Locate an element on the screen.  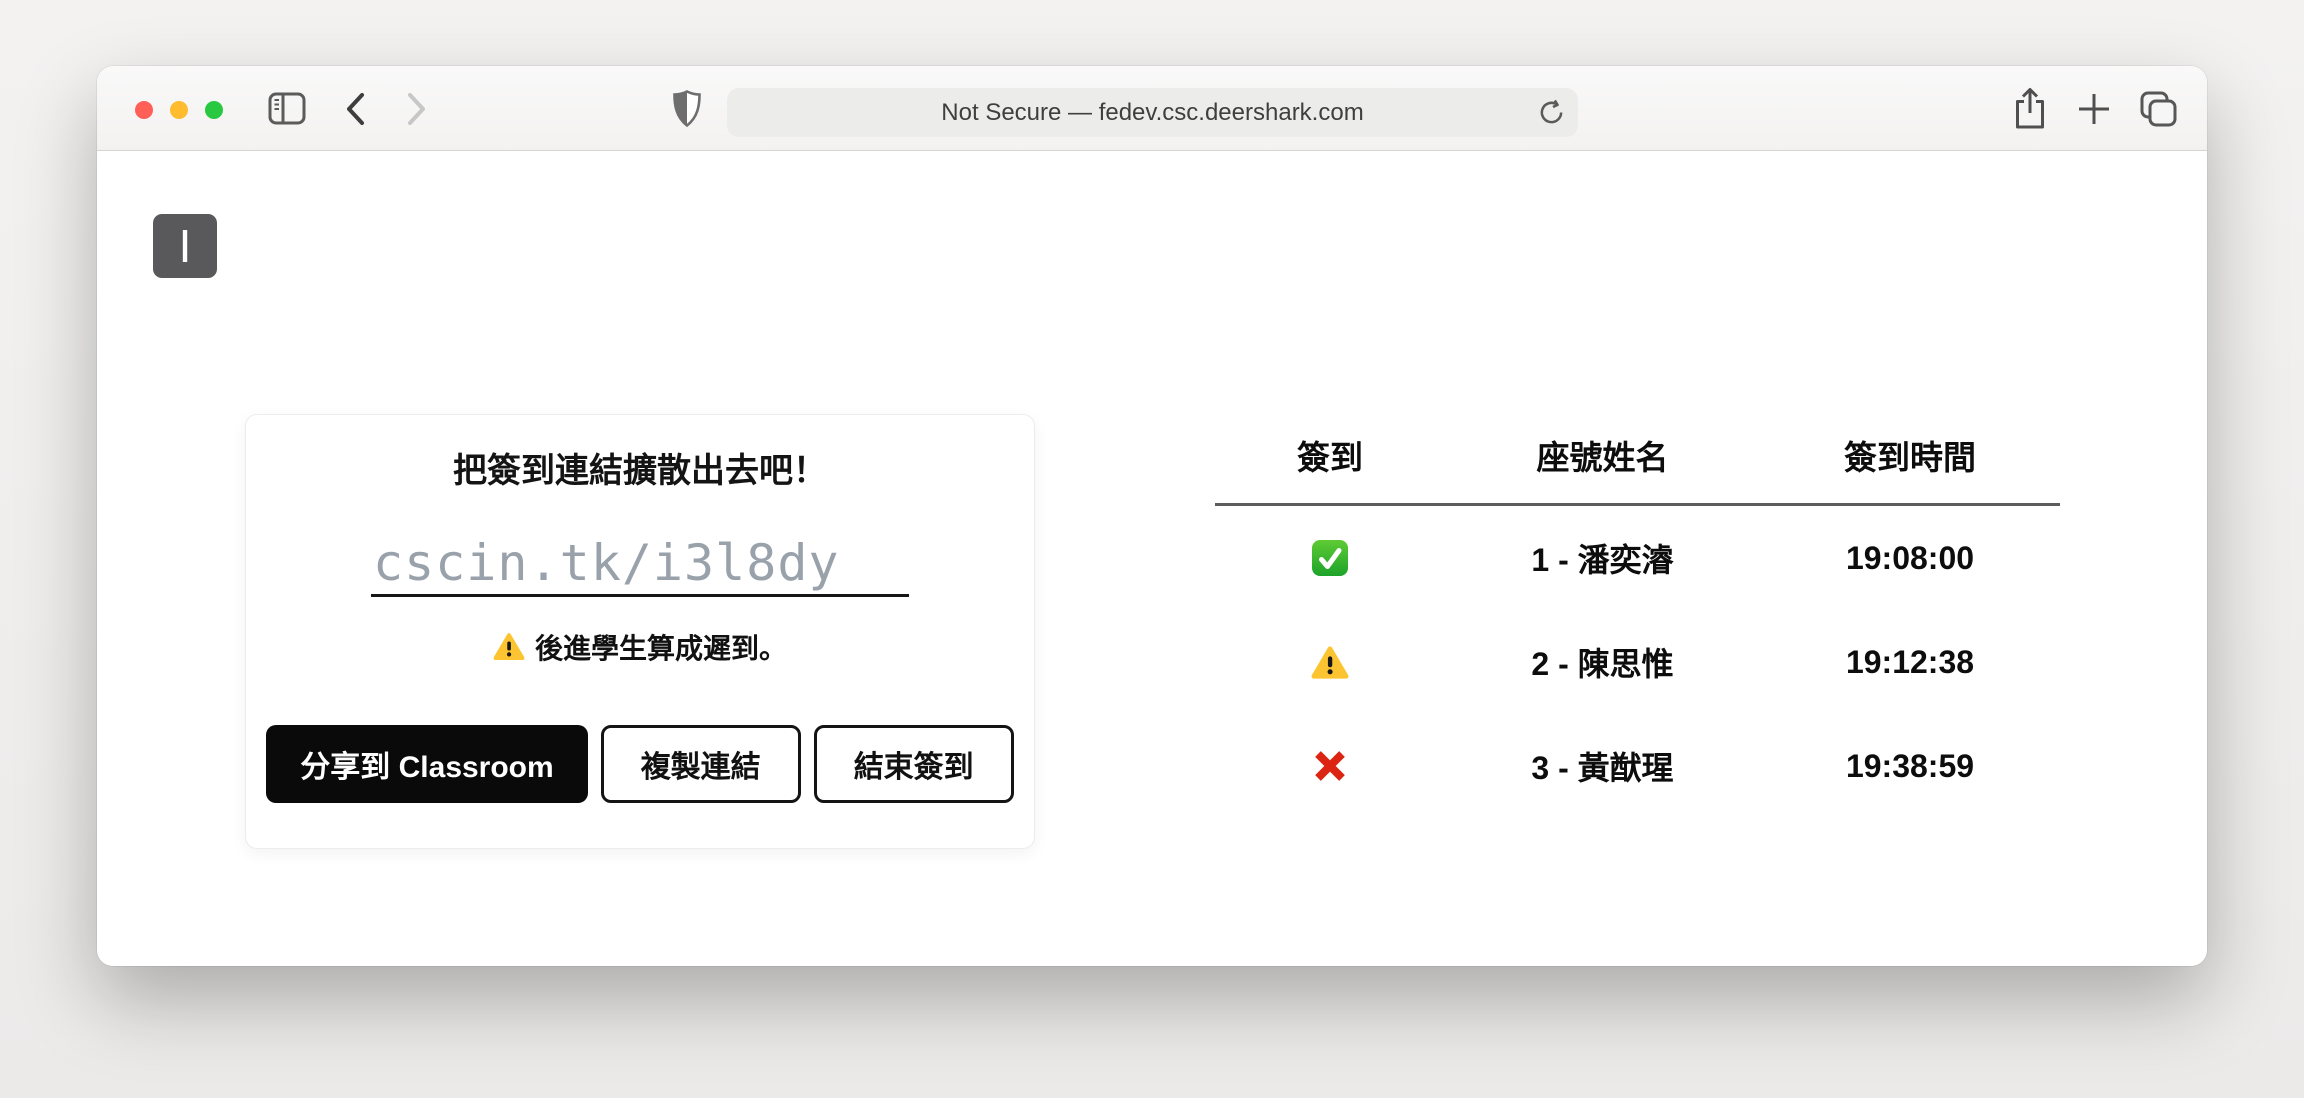
table-row: 1 - 潘奕濬 19:08:00 is located at coordinates (1637, 558).